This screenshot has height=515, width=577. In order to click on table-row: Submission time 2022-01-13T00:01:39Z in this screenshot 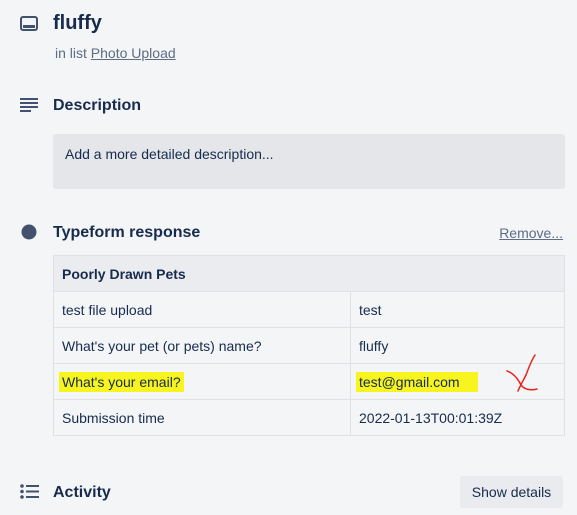, I will do `click(309, 417)`.